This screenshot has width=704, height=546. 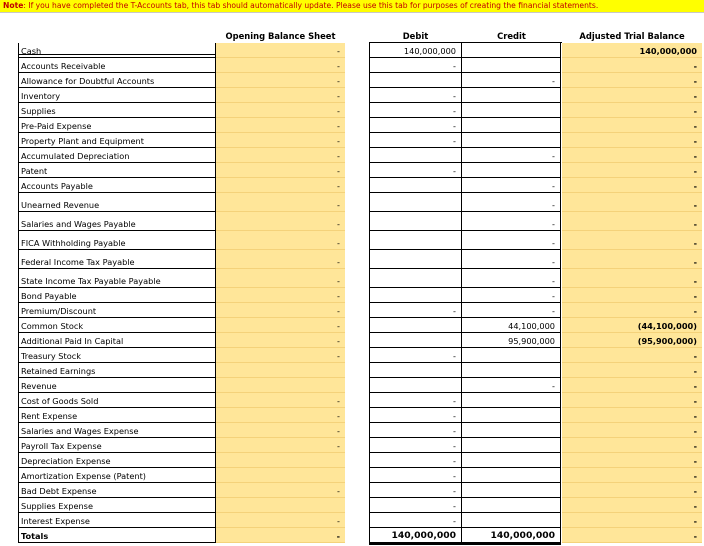 What do you see at coordinates (117, 95) in the screenshot?
I see `cell-label: Inventory` at bounding box center [117, 95].